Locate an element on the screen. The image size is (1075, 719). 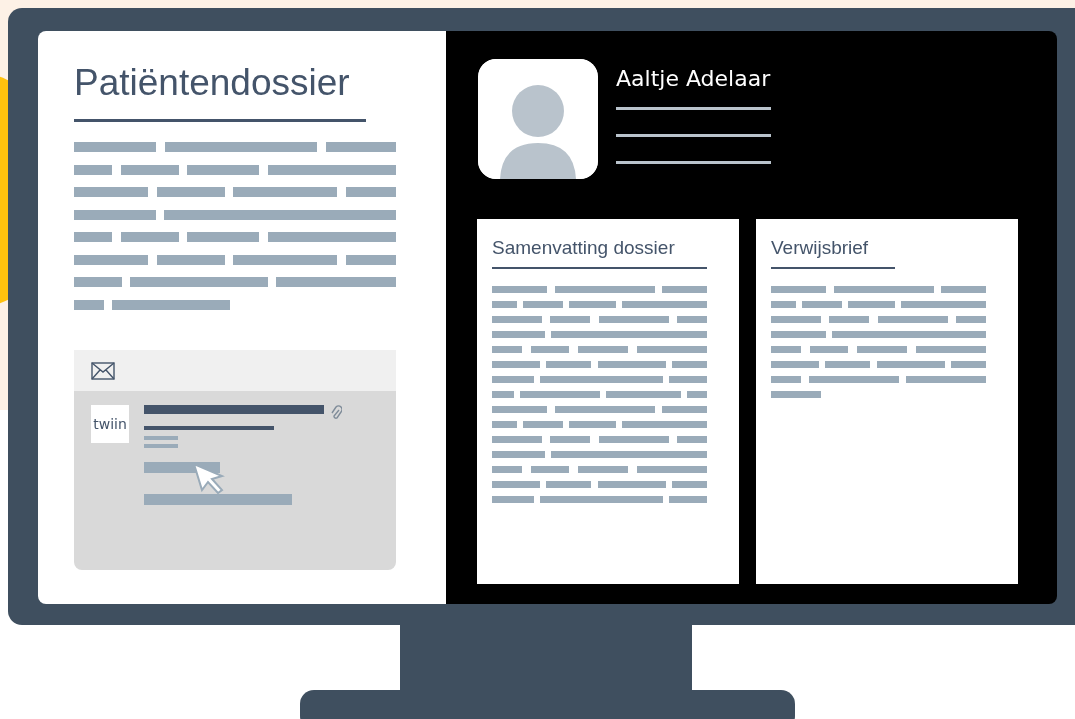
document-title: Verwijsbrief is located at coordinates (820, 248).